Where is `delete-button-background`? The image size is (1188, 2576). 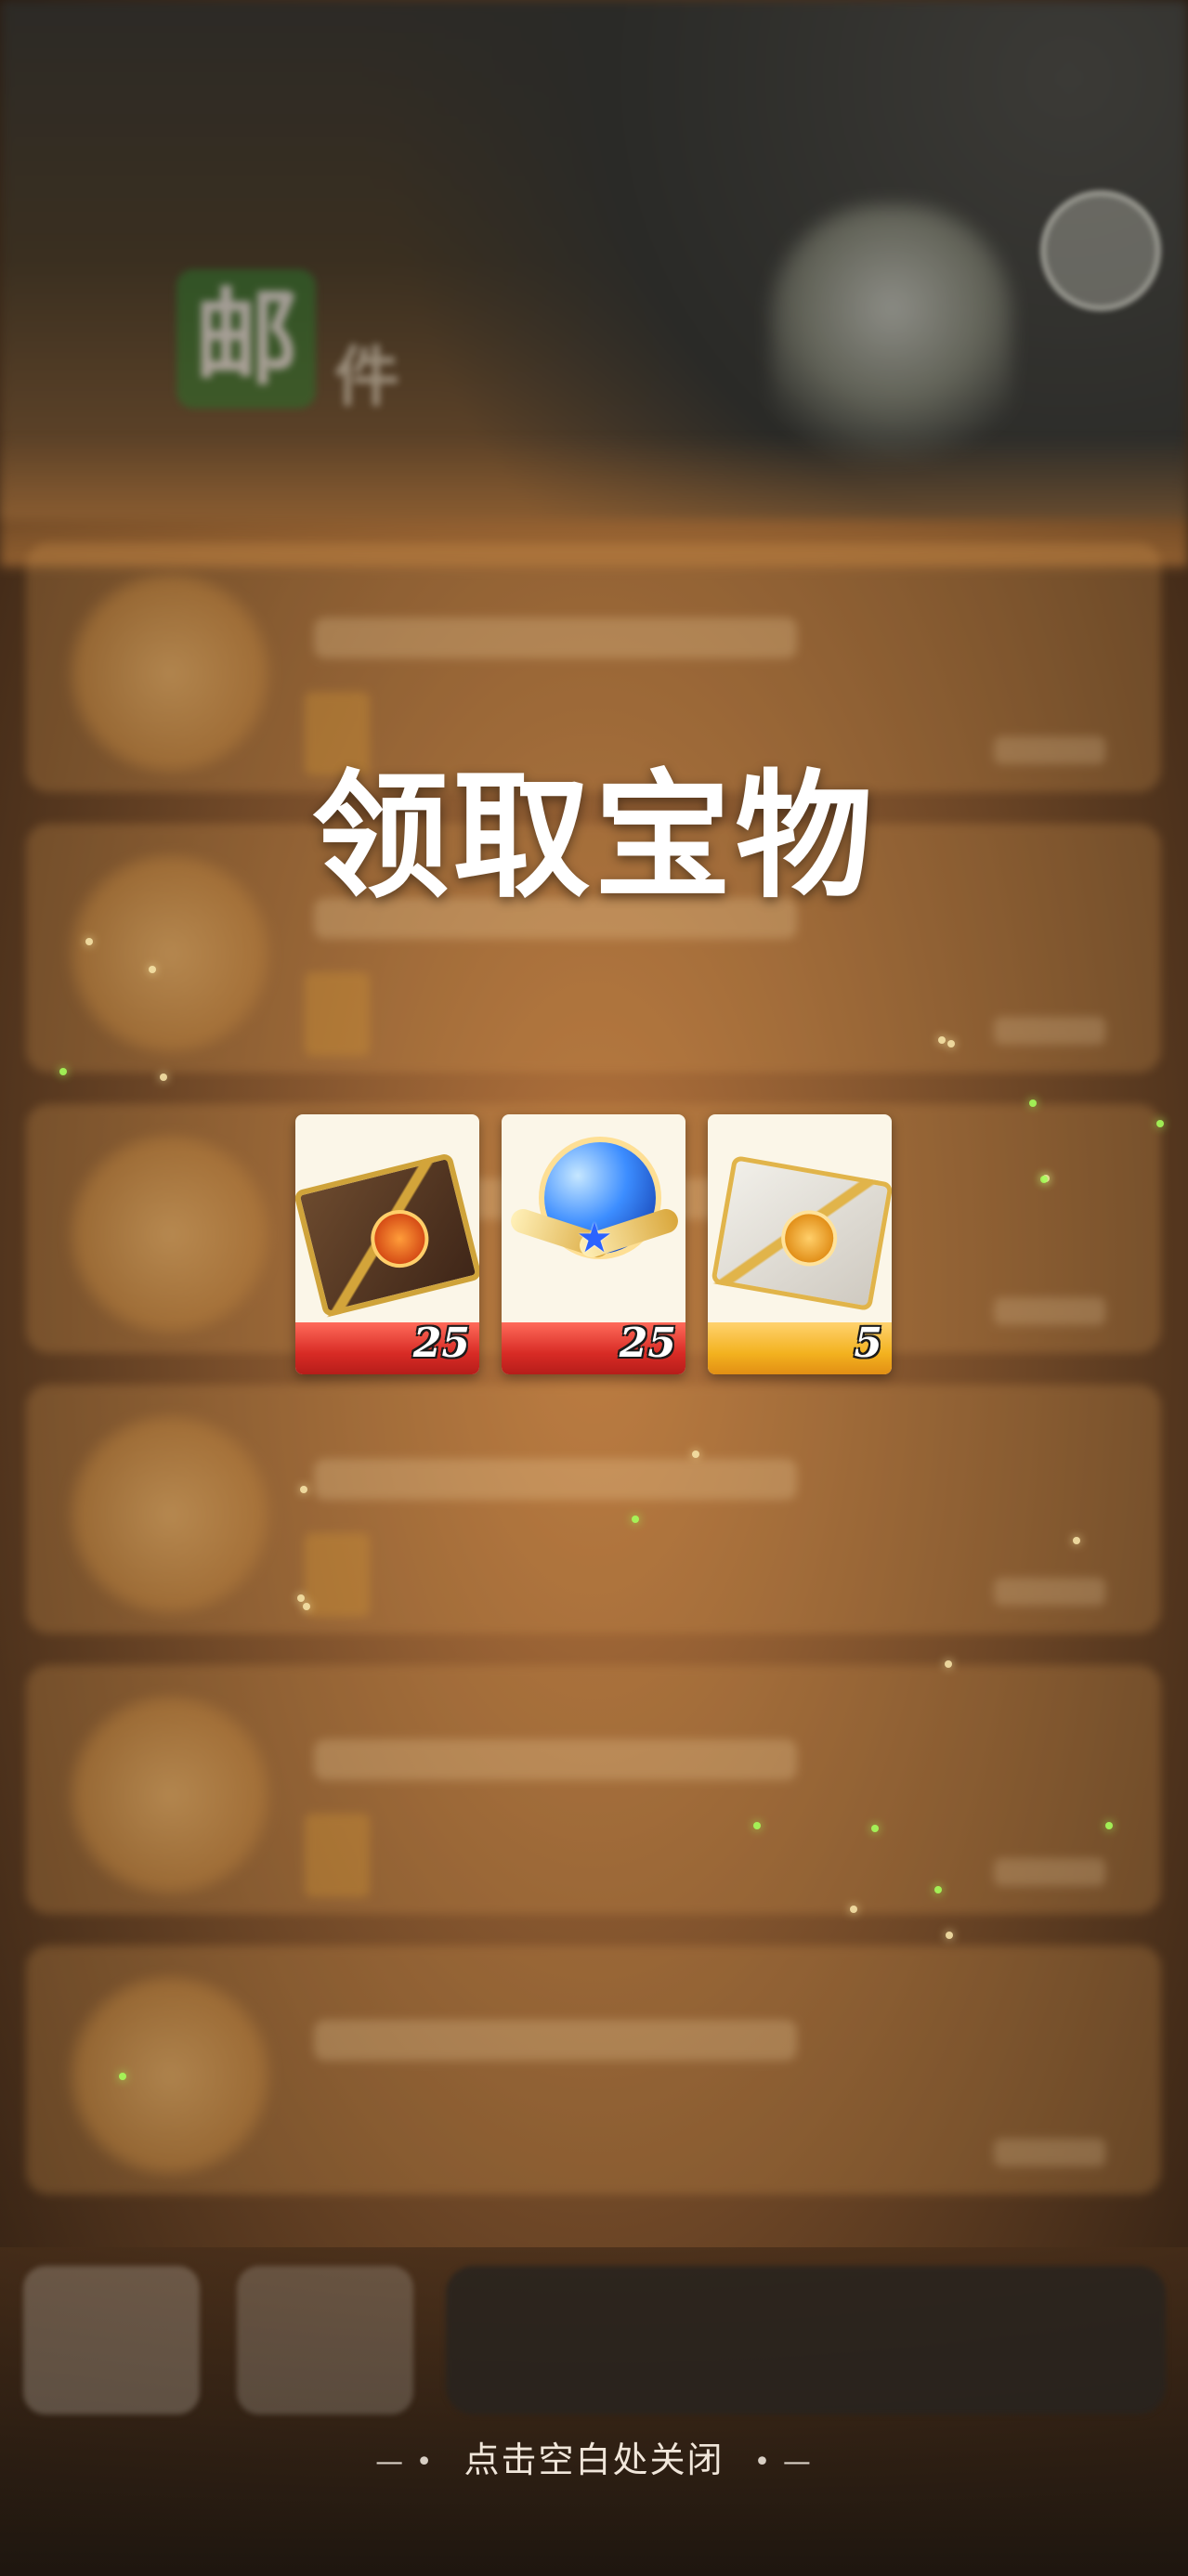 delete-button-background is located at coordinates (325, 2340).